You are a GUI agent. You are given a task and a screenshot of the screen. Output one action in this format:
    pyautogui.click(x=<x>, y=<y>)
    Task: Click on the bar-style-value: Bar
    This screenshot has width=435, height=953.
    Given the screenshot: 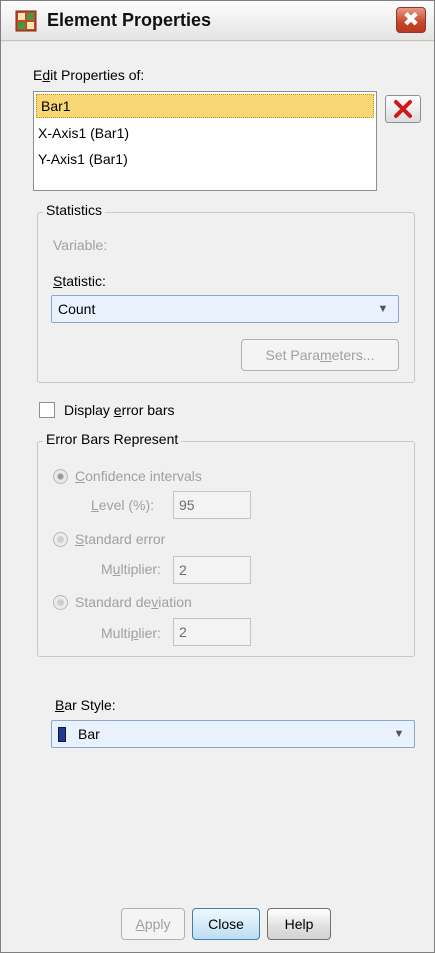 What is the action you would take?
    pyautogui.click(x=89, y=734)
    